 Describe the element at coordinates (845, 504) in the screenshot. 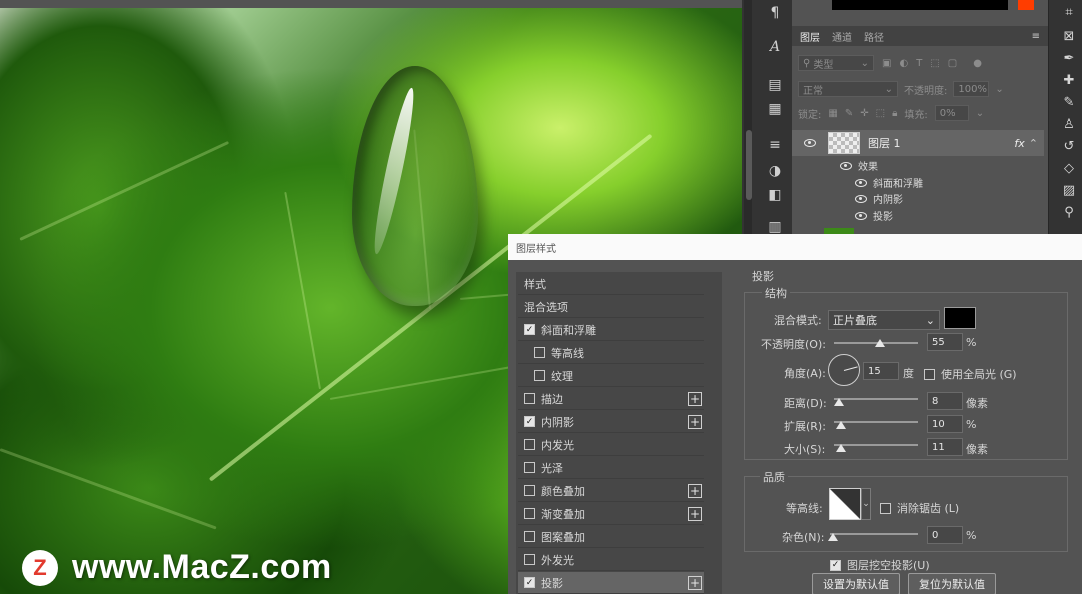

I see `contour-preview` at that location.